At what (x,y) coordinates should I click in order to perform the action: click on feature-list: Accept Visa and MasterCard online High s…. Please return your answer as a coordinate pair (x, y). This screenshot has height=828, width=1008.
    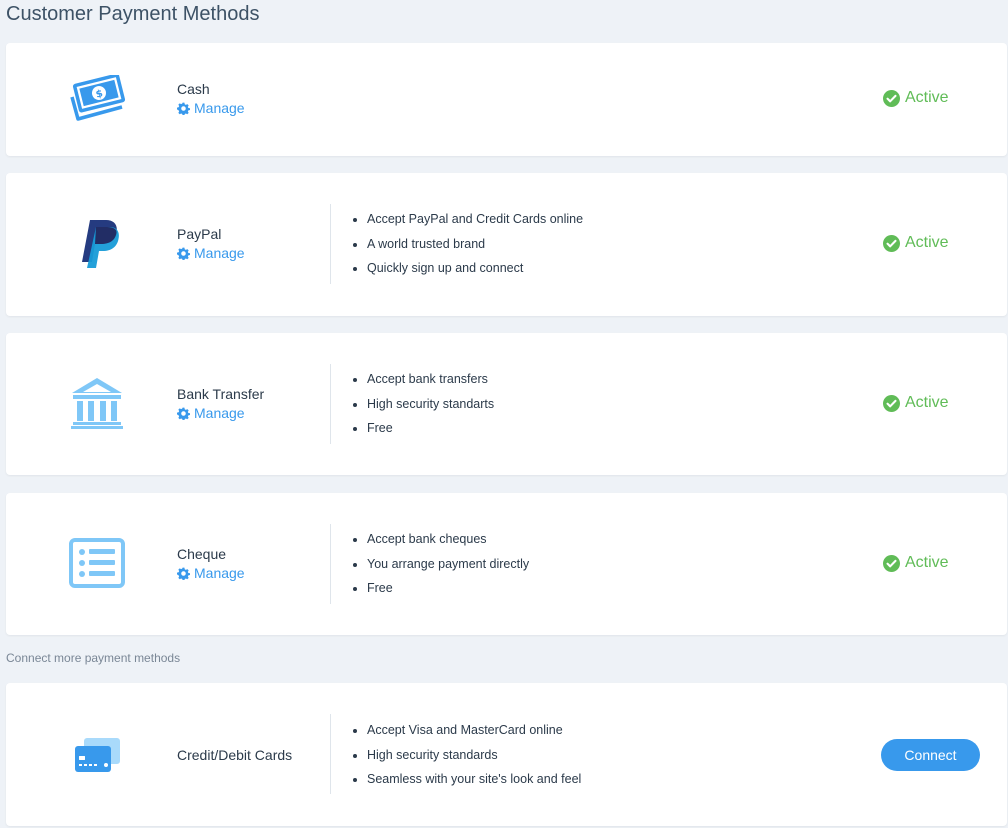
    Looking at the image, I should click on (465, 755).